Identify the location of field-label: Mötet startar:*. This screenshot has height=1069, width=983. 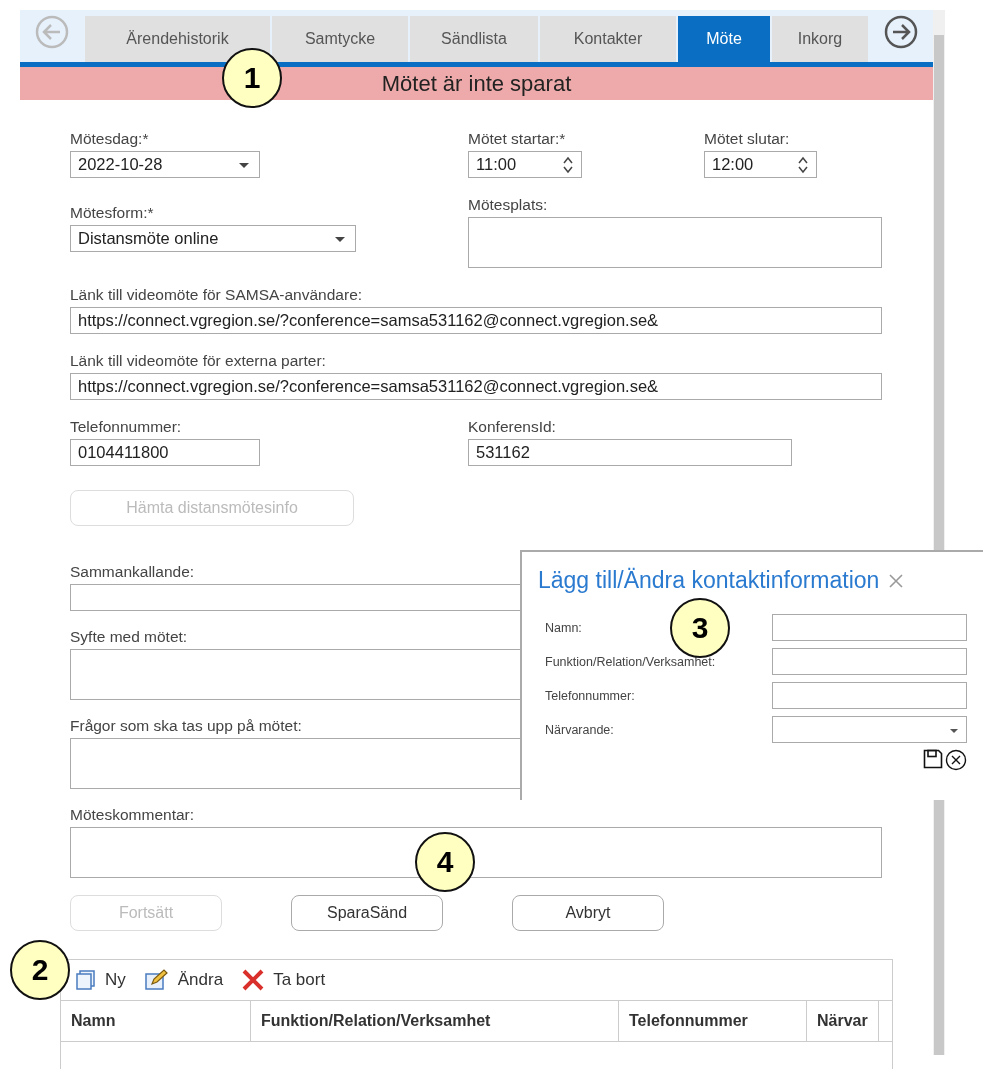
(517, 139).